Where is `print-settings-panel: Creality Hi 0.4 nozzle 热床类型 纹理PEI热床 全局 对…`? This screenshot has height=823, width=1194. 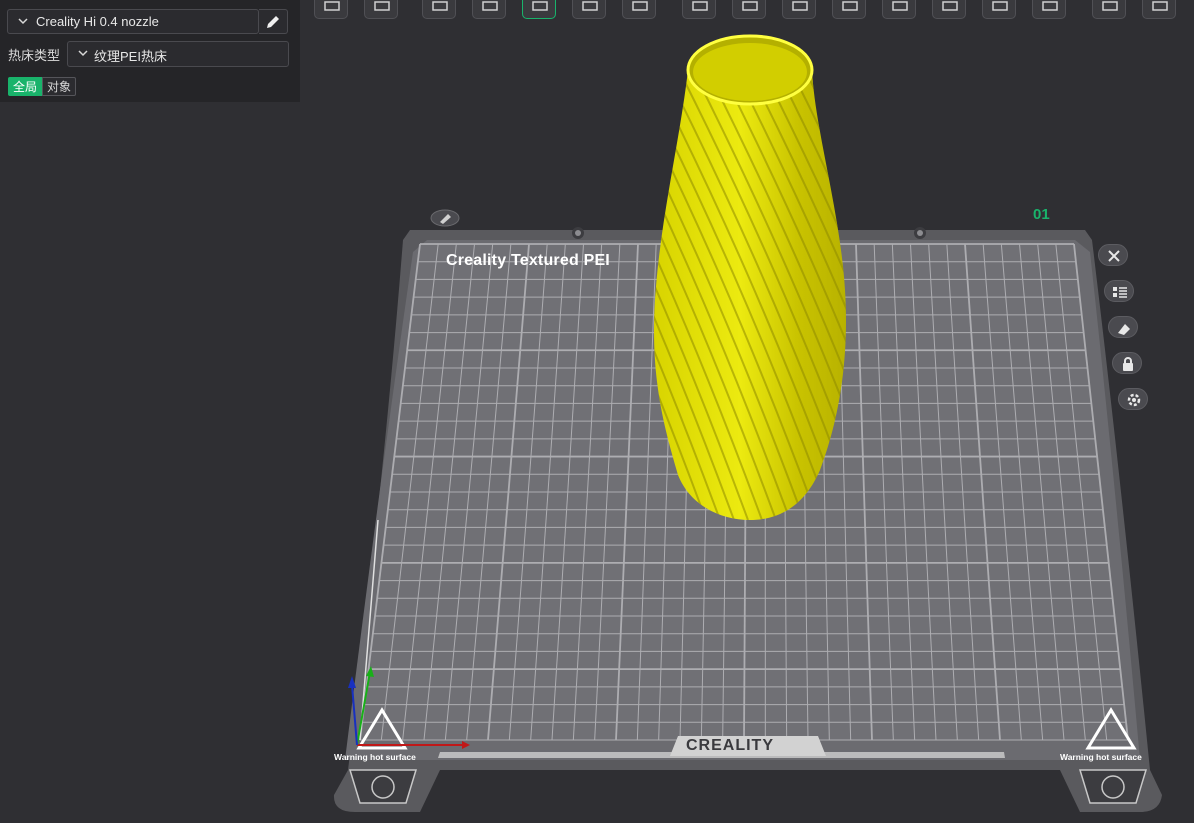 print-settings-panel: Creality Hi 0.4 nozzle 热床类型 纹理PEI热床 全局 对… is located at coordinates (150, 51).